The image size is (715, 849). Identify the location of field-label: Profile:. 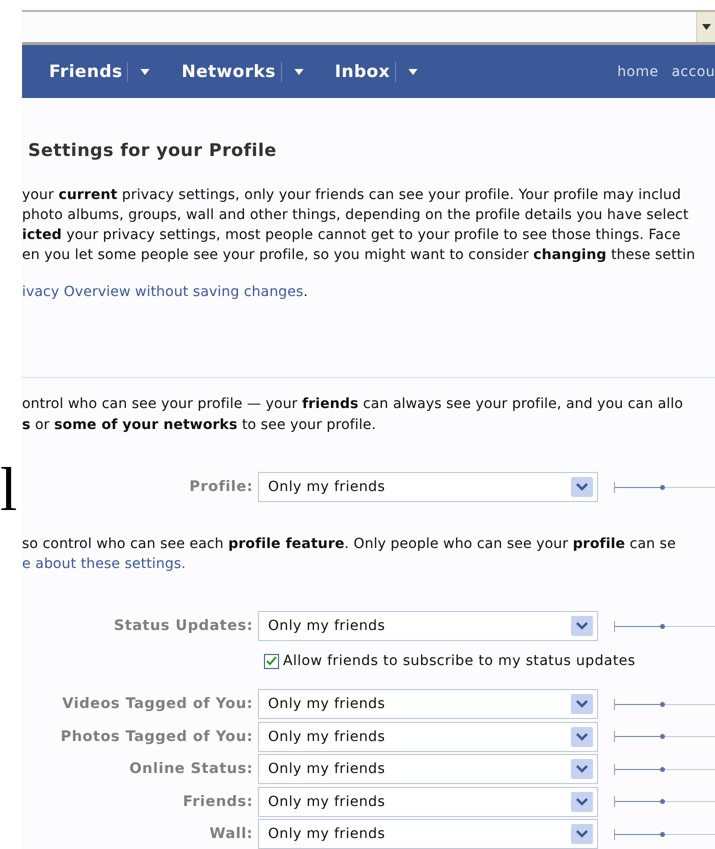
(220, 487).